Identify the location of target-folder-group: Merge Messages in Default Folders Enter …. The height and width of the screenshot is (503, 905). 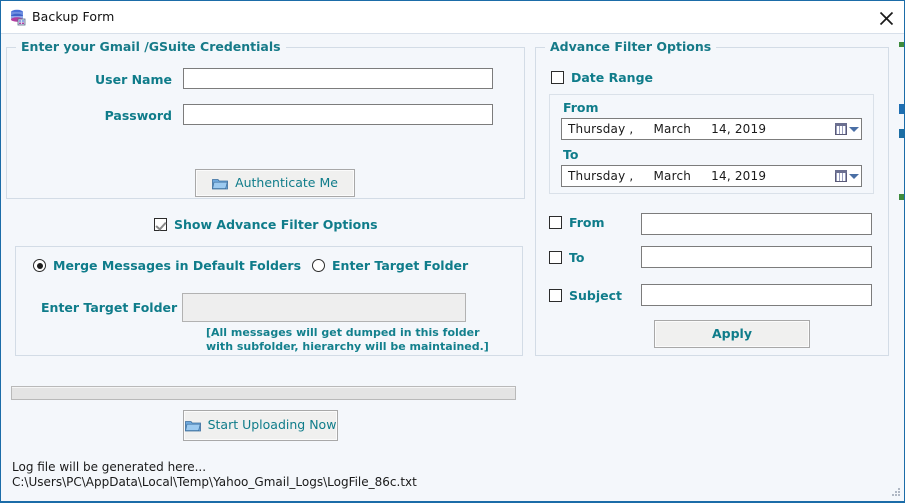
(269, 301).